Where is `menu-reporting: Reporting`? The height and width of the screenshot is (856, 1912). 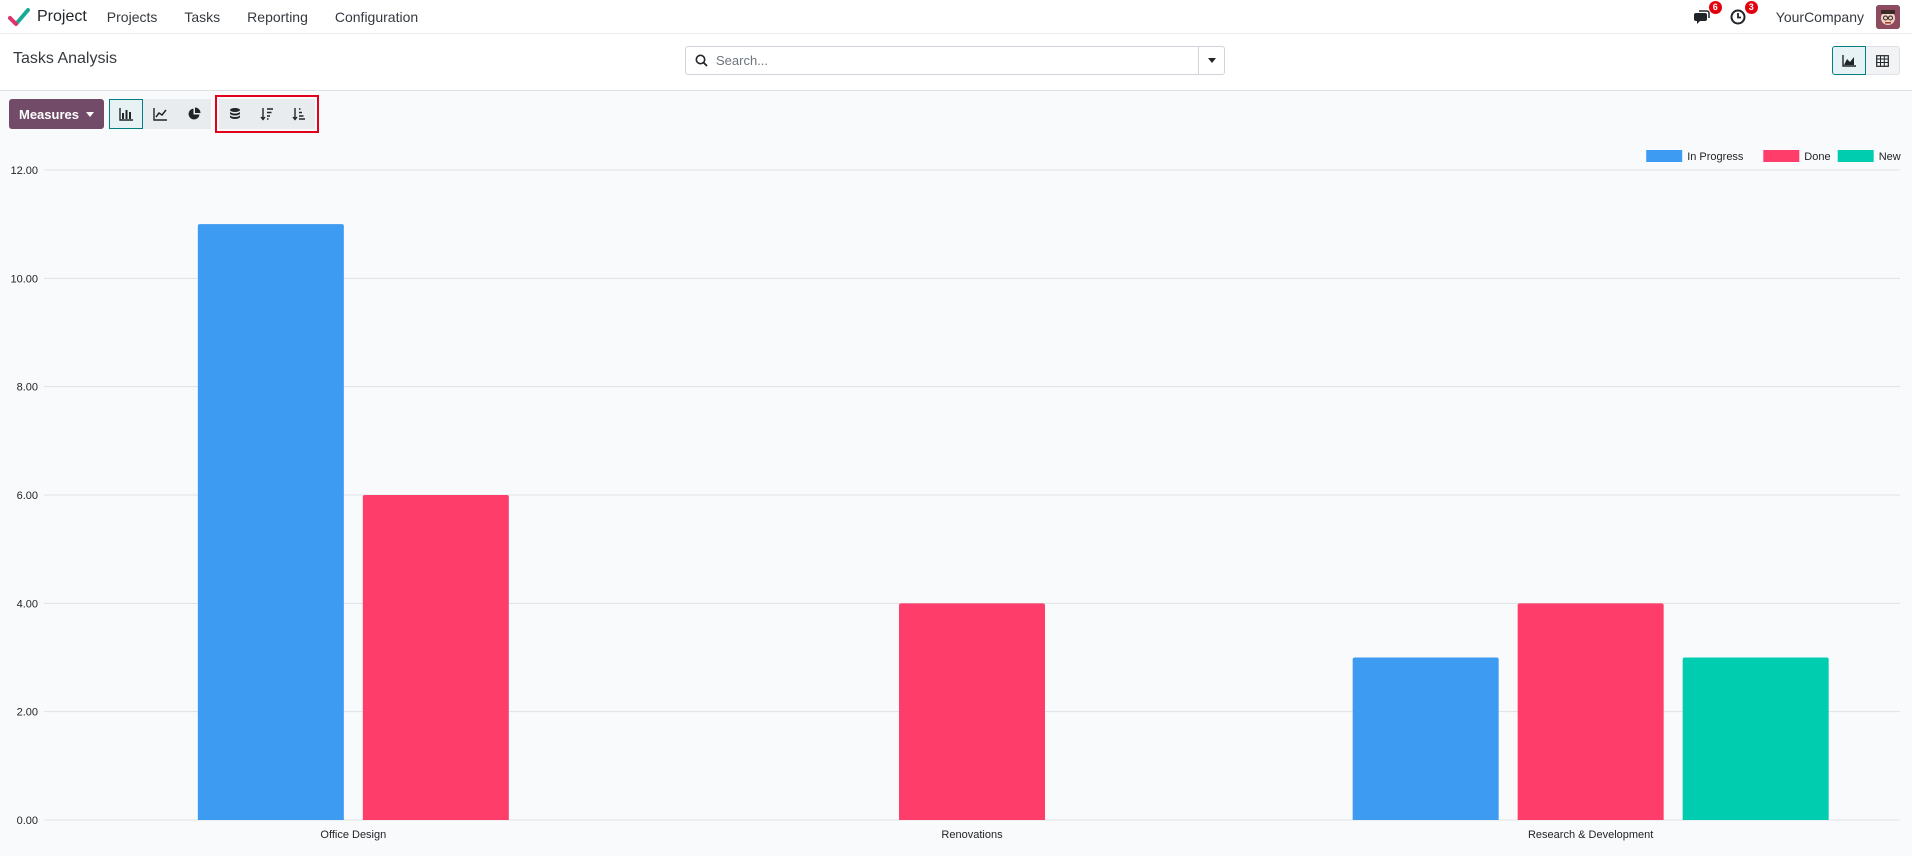
menu-reporting: Reporting is located at coordinates (277, 17).